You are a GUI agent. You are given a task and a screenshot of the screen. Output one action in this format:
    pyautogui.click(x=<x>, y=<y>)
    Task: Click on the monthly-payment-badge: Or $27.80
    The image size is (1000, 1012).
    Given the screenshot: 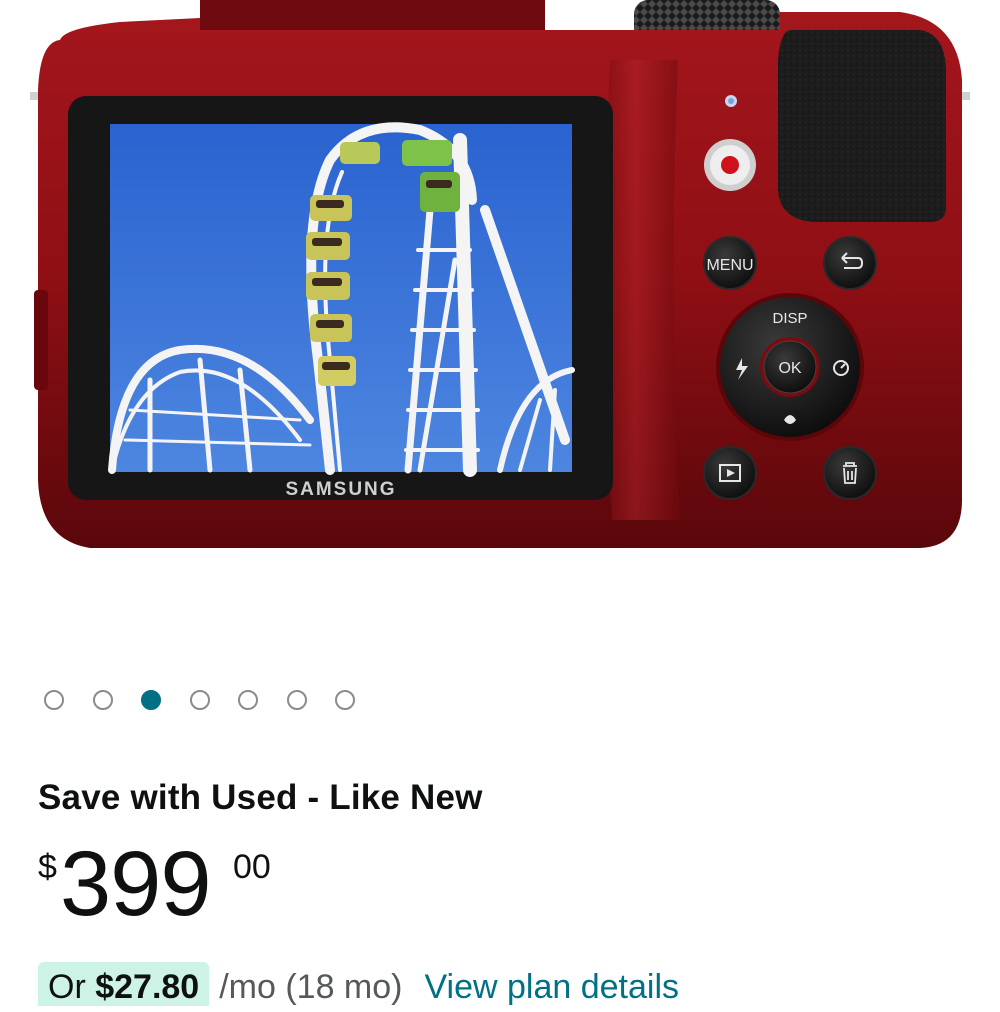 What is the action you would take?
    pyautogui.click(x=124, y=984)
    